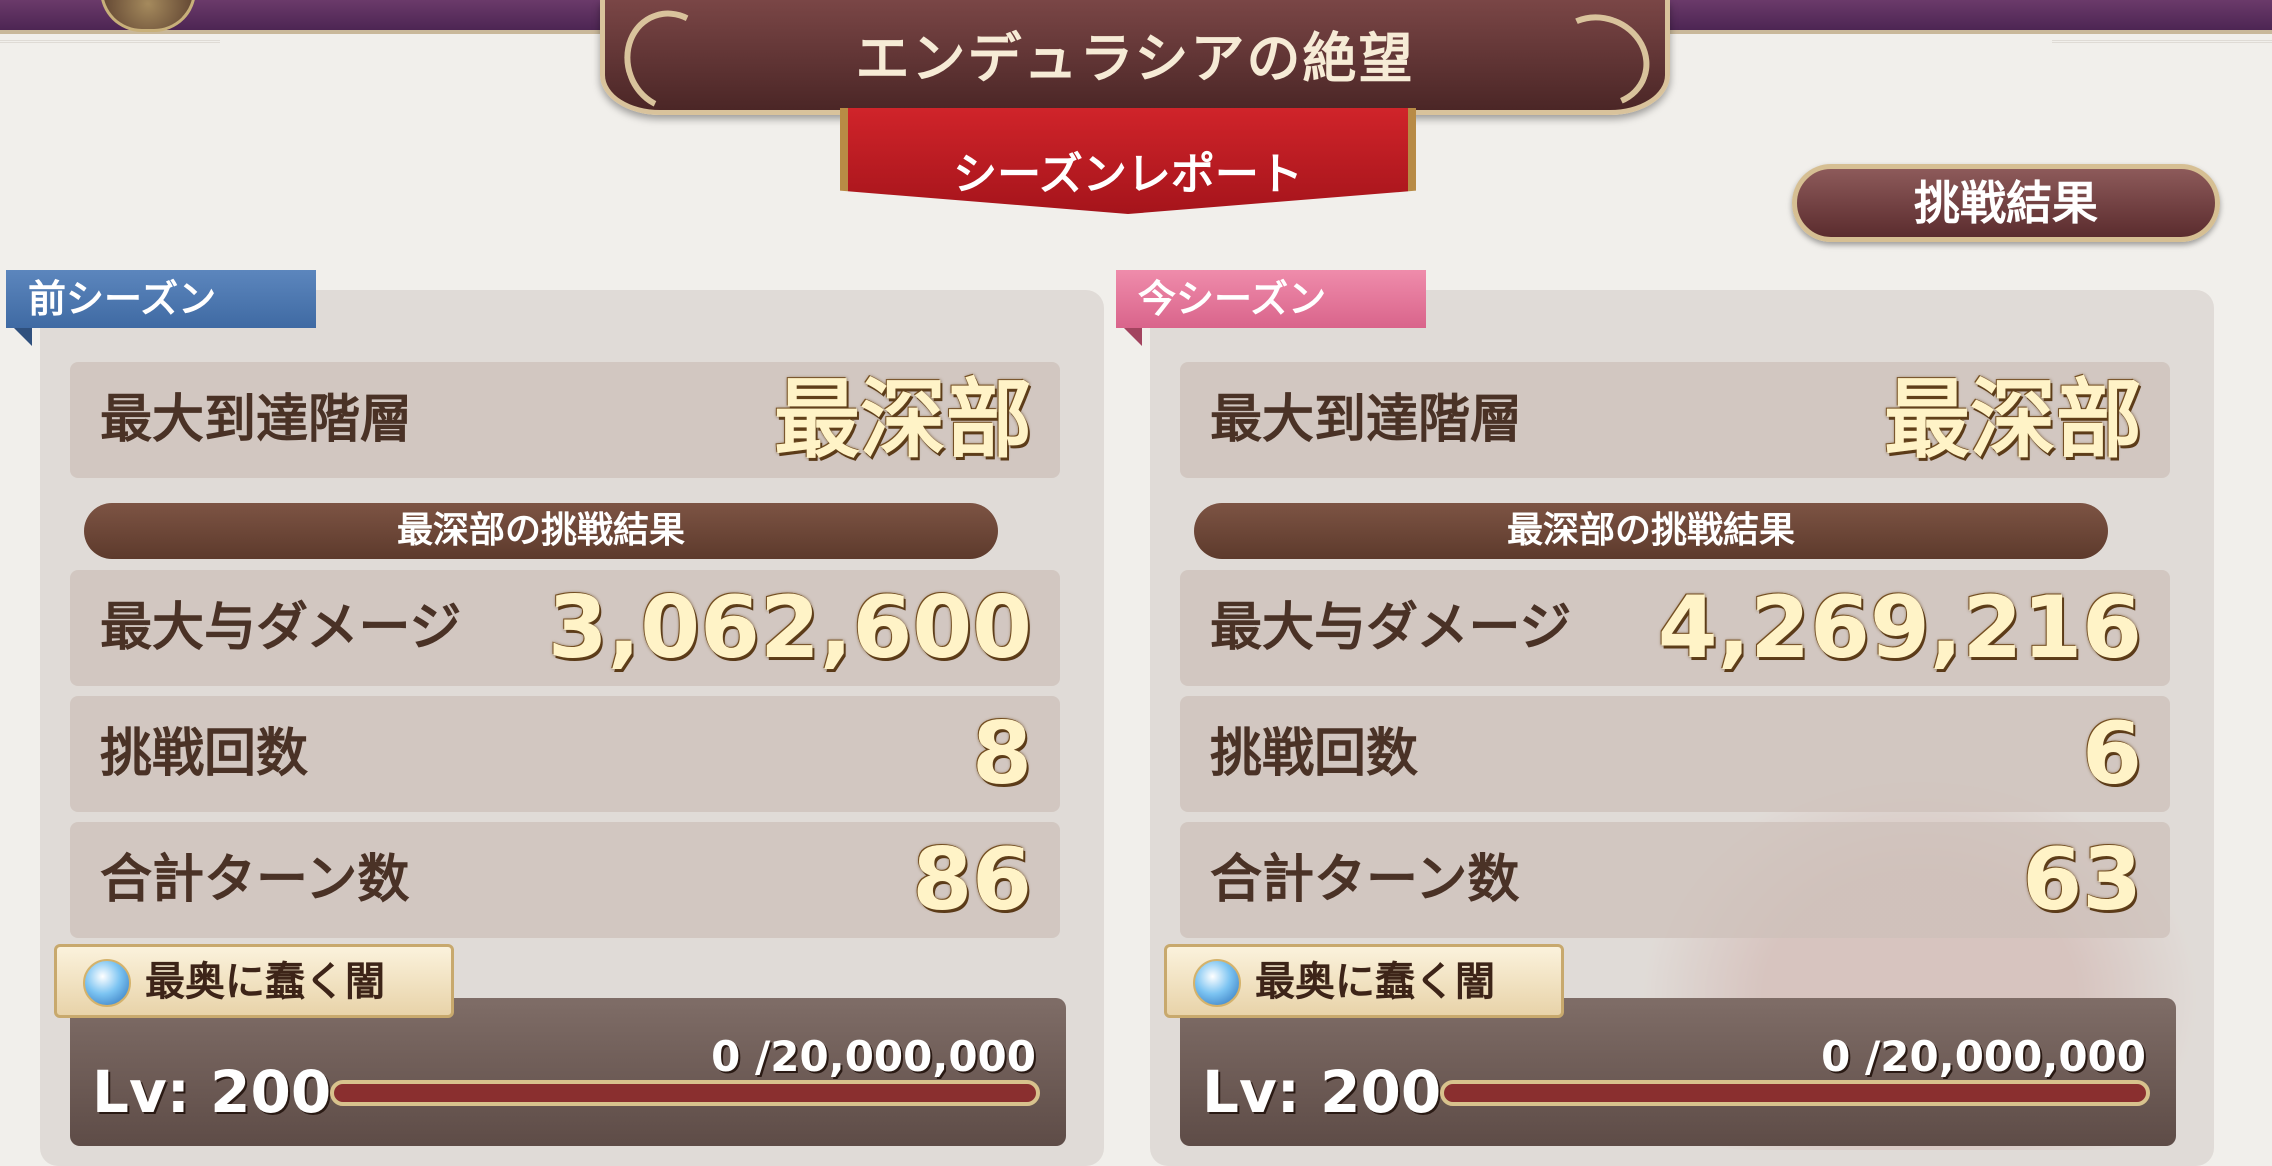 The height and width of the screenshot is (1166, 2272). I want to click on max-damage-value: 4,269,216, so click(1899, 628).